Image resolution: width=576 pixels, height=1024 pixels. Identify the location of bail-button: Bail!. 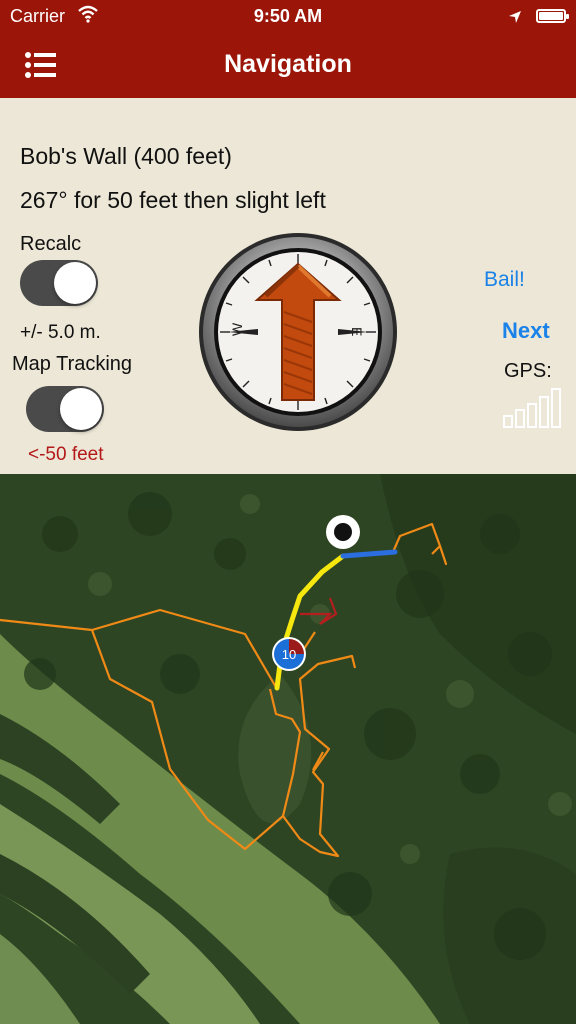
(504, 280).